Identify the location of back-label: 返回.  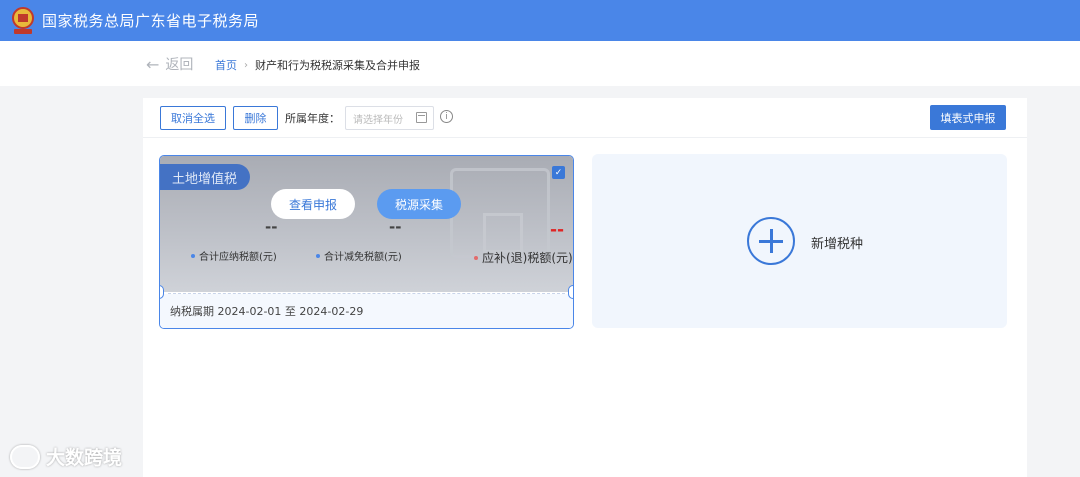
(179, 65).